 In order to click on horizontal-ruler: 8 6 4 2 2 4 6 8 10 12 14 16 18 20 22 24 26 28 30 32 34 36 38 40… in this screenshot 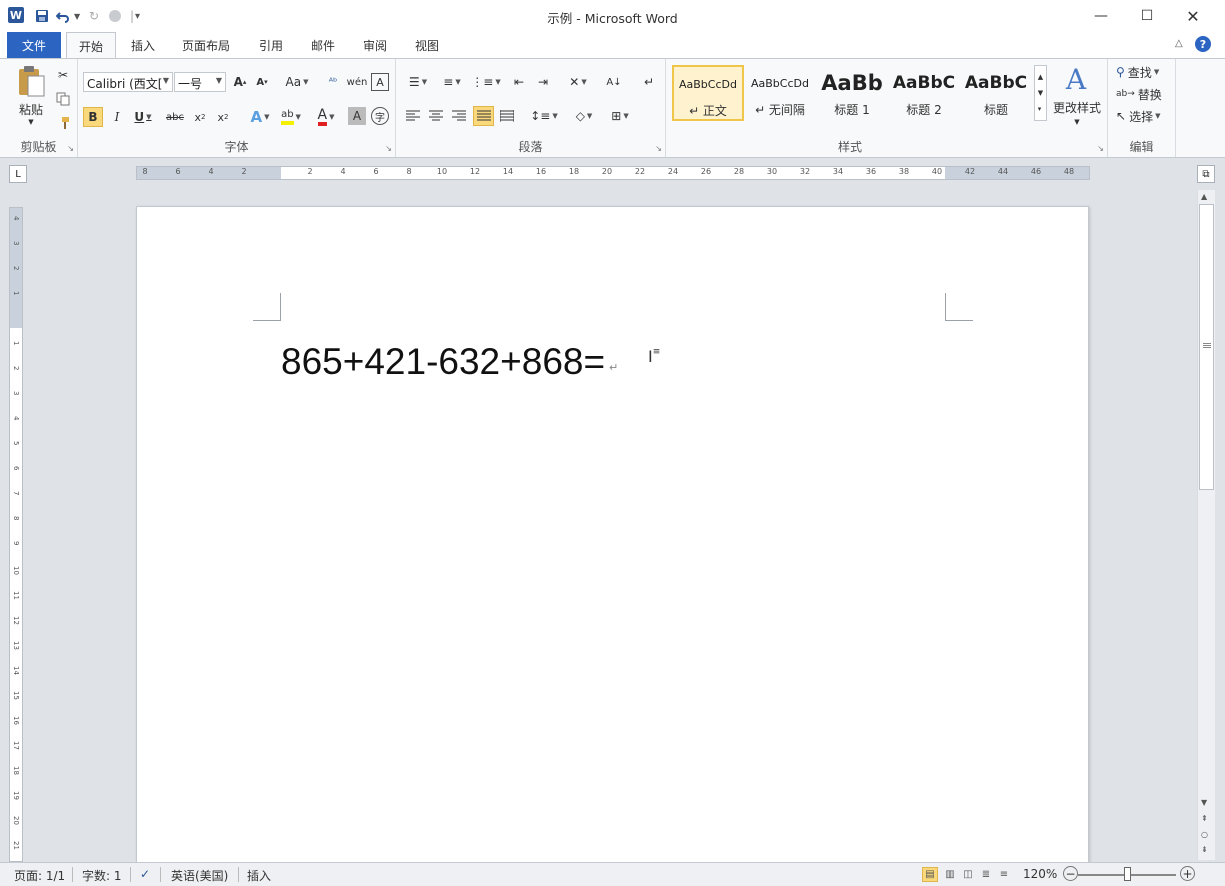, I will do `click(613, 173)`.